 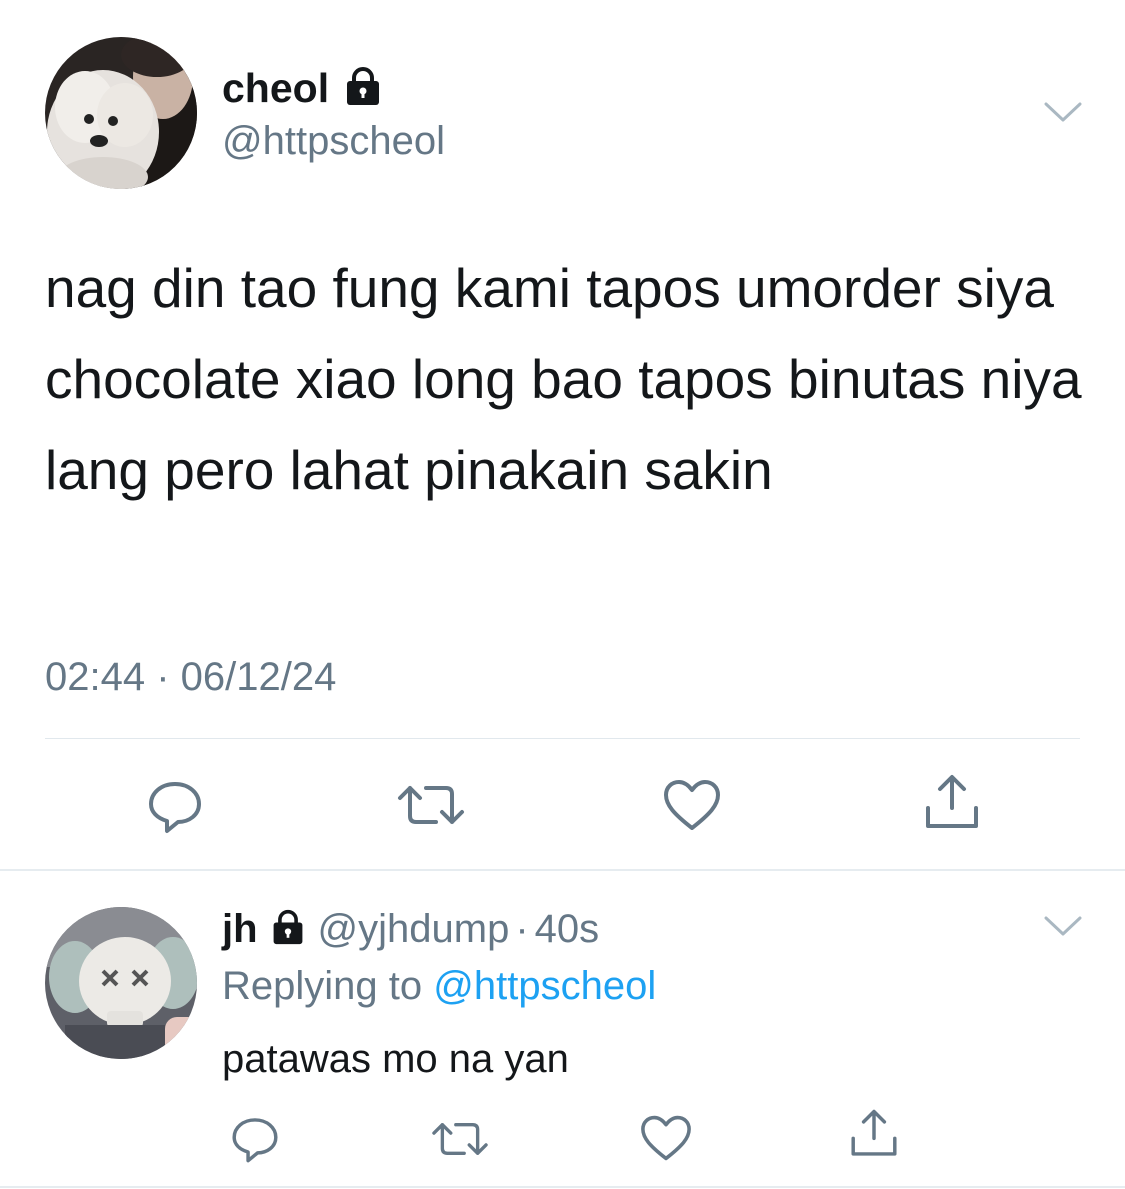 I want to click on reply-header: jh @yjhdump · 40s, so click(x=410, y=929).